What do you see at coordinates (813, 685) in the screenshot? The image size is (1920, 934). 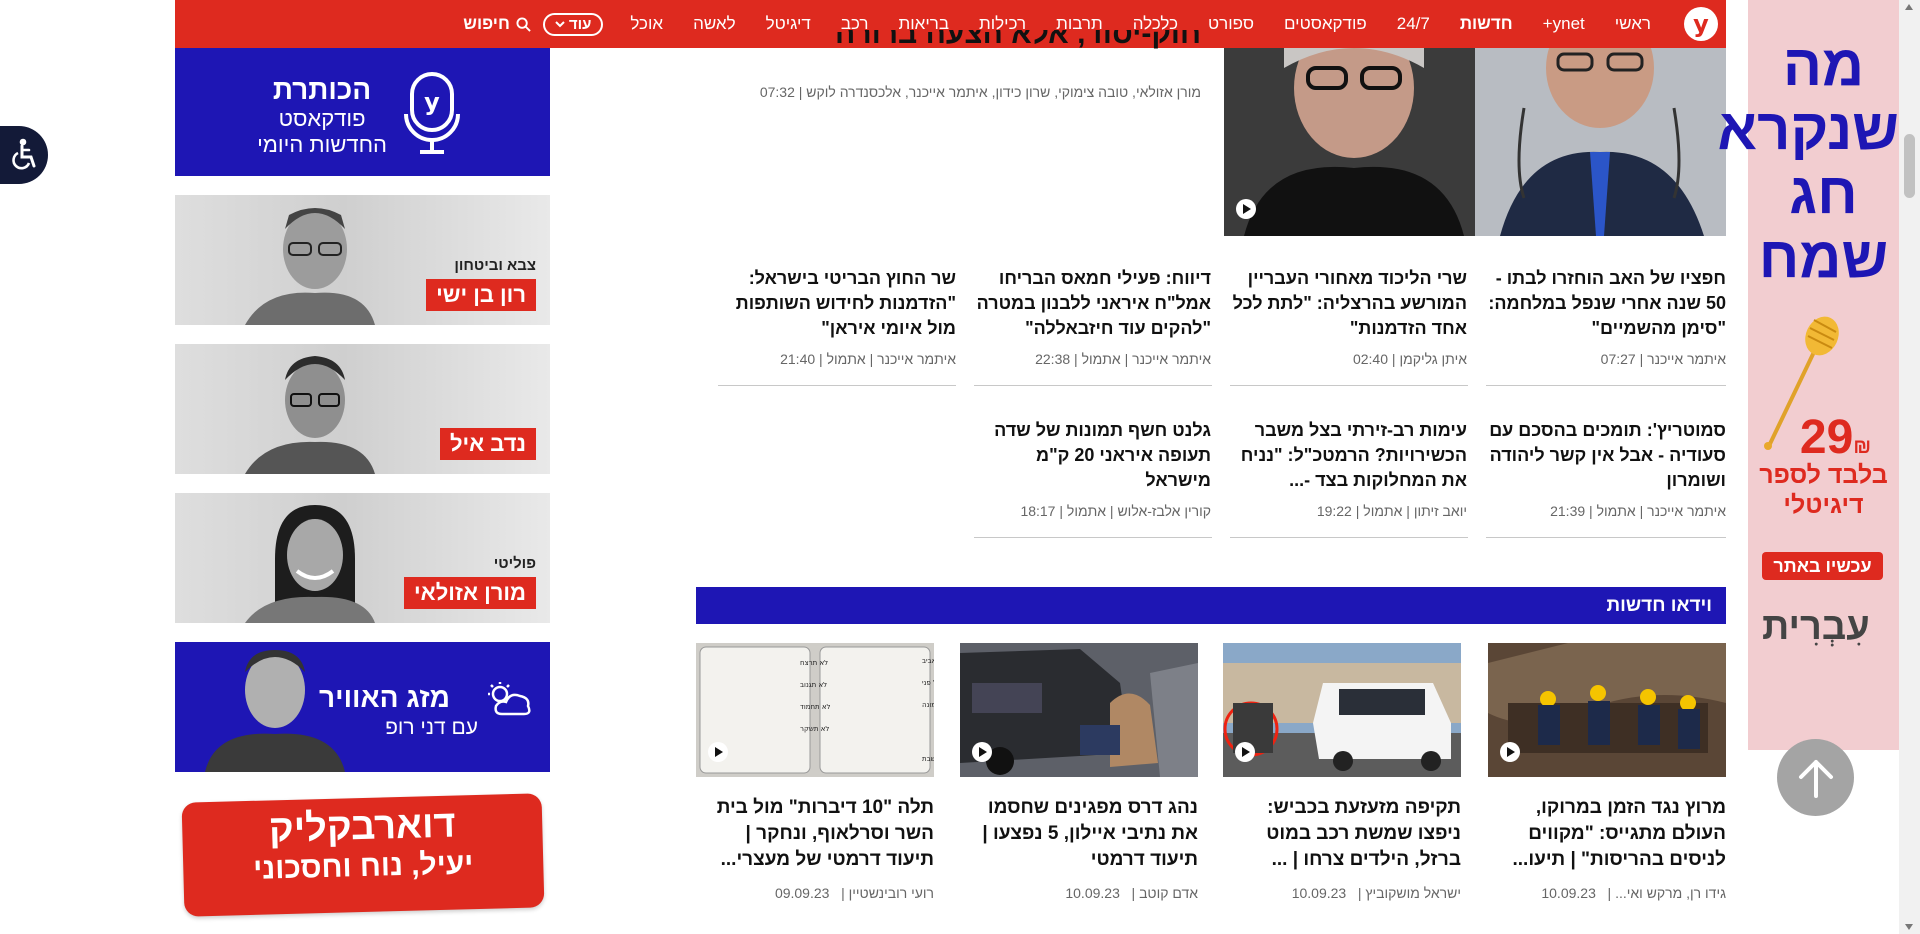 I see `sign-line: לא תגנוב` at bounding box center [813, 685].